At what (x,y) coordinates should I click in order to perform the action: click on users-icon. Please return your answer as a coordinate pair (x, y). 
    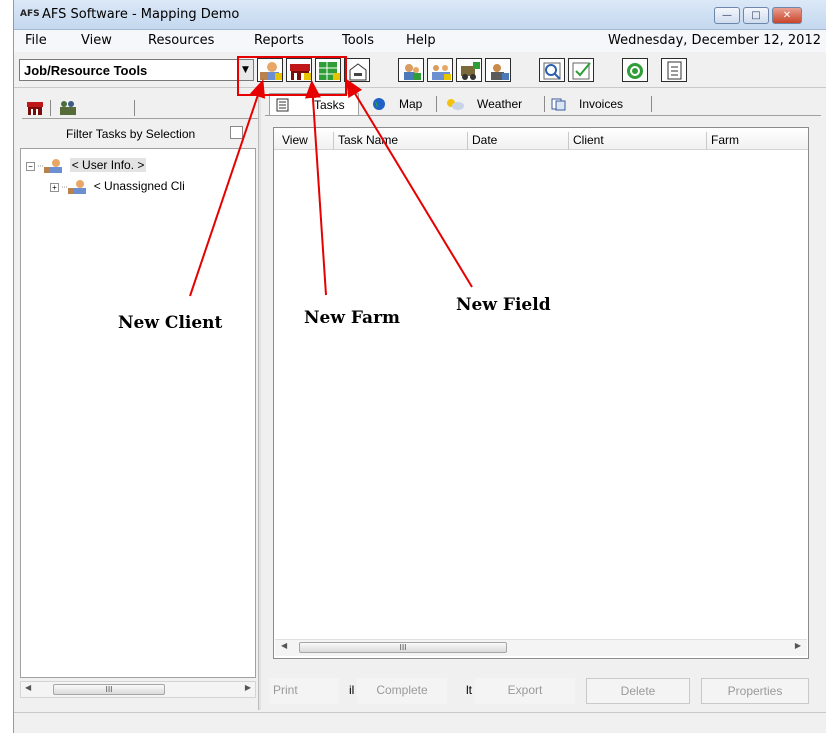
    Looking at the image, I should click on (412, 72).